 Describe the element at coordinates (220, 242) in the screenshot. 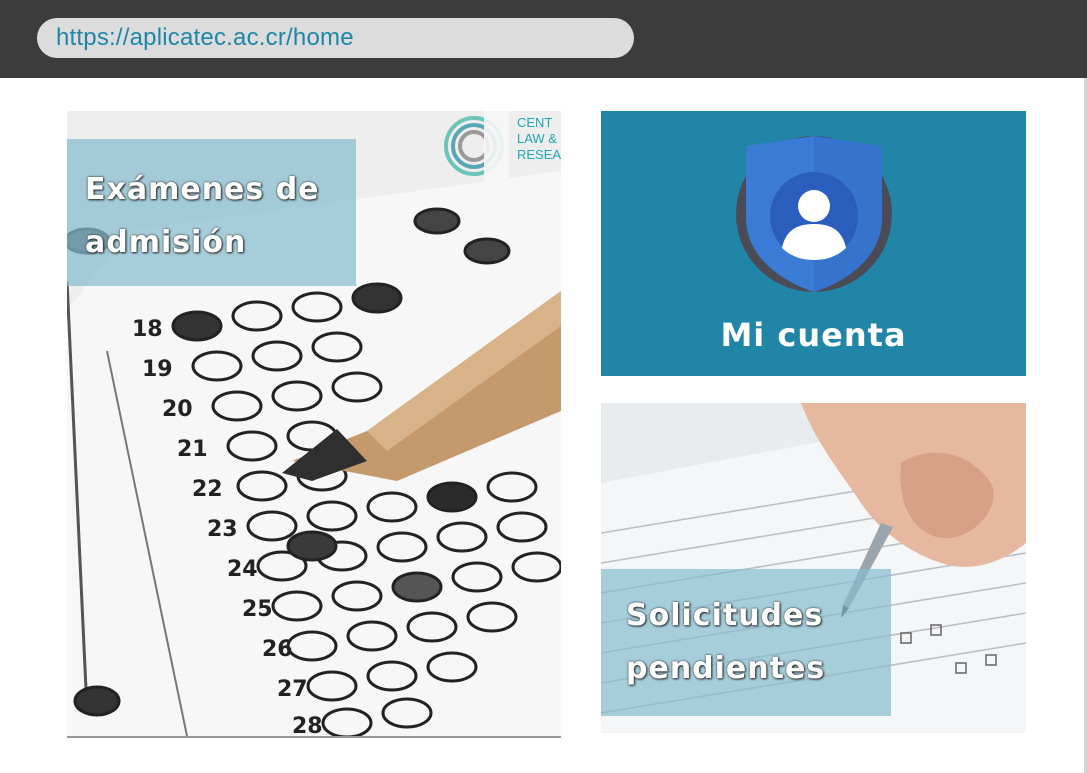

I see `exams-title-line2: admisión` at that location.